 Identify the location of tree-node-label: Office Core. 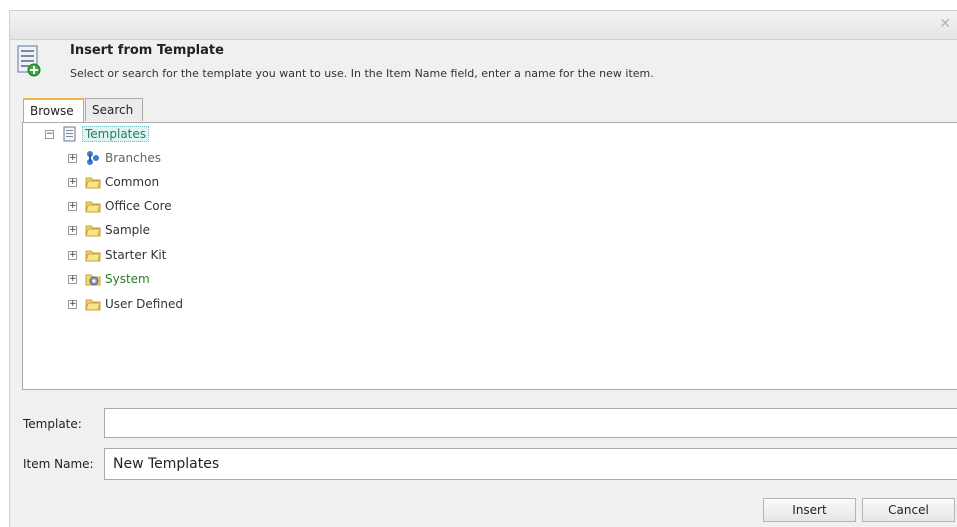
(138, 206).